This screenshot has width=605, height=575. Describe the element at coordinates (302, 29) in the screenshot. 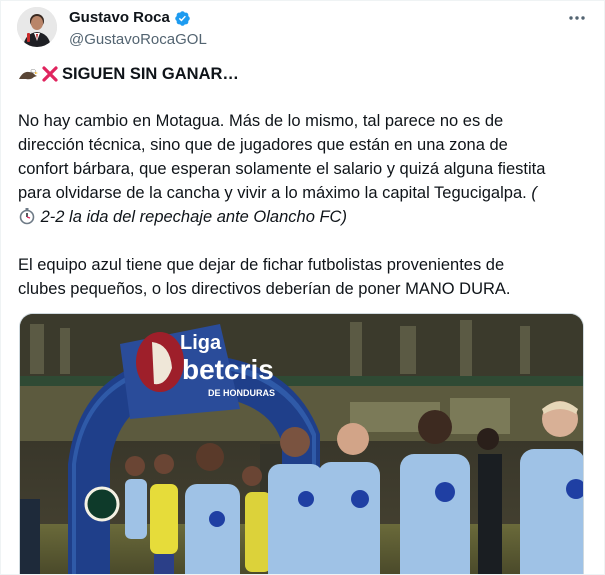

I see `tweet-header: Gustavo Roca @GustavoRocaGOL` at that location.